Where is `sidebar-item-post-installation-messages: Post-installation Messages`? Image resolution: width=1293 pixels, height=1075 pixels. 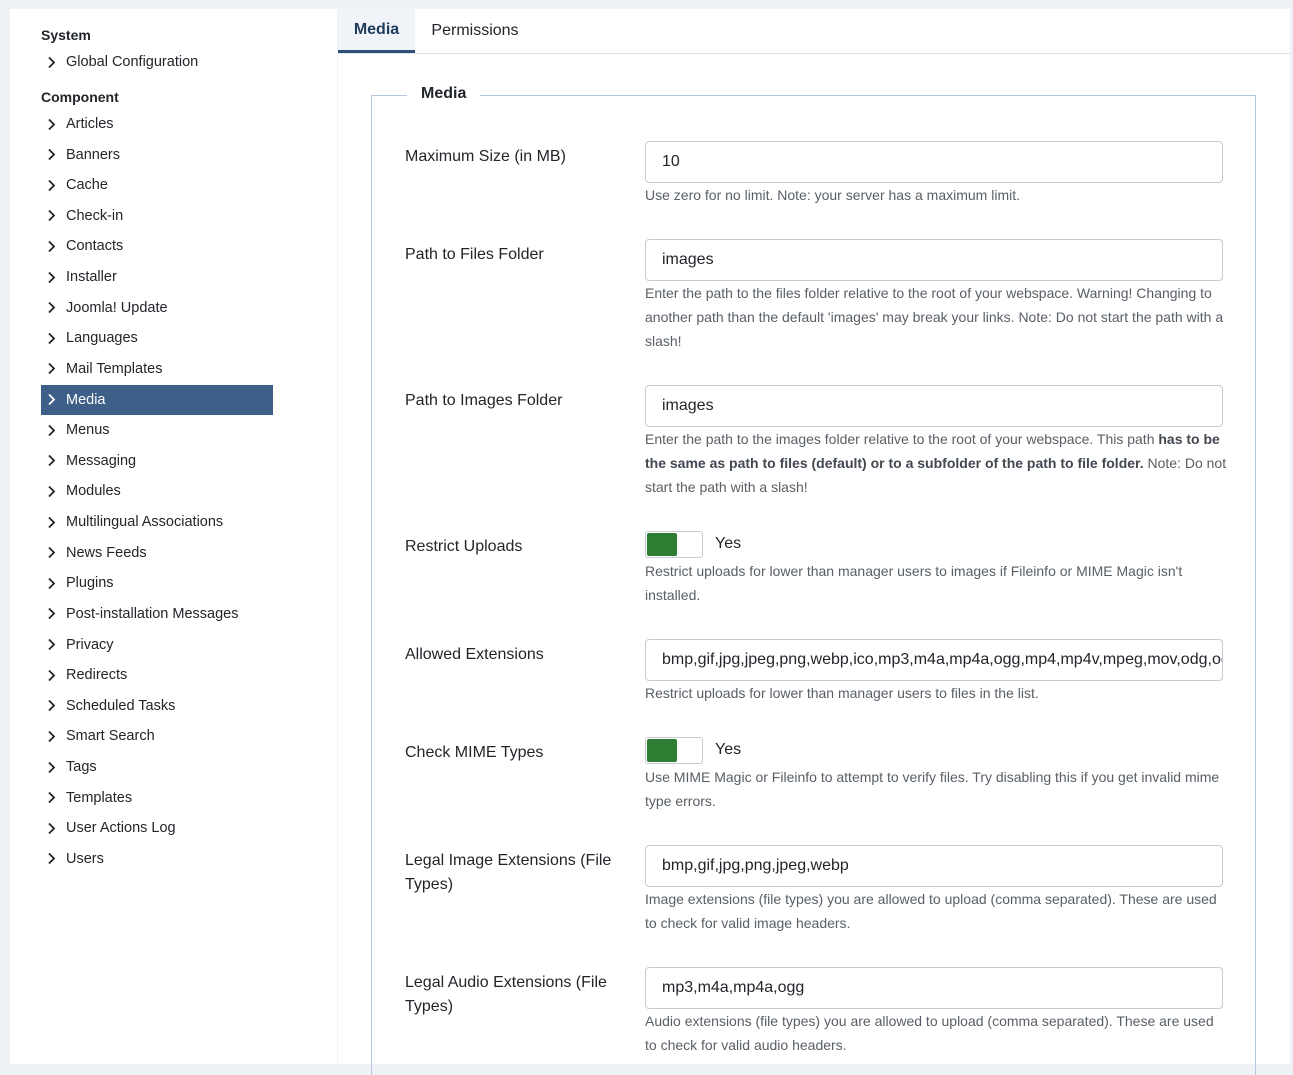 sidebar-item-post-installation-messages: Post-installation Messages is located at coordinates (157, 614).